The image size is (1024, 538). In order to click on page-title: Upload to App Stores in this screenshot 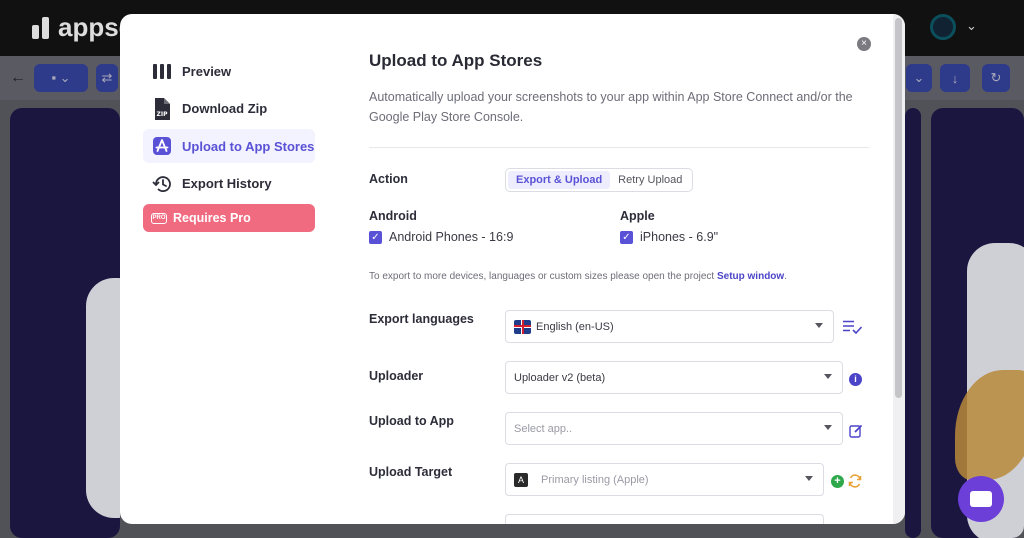, I will do `click(456, 60)`.